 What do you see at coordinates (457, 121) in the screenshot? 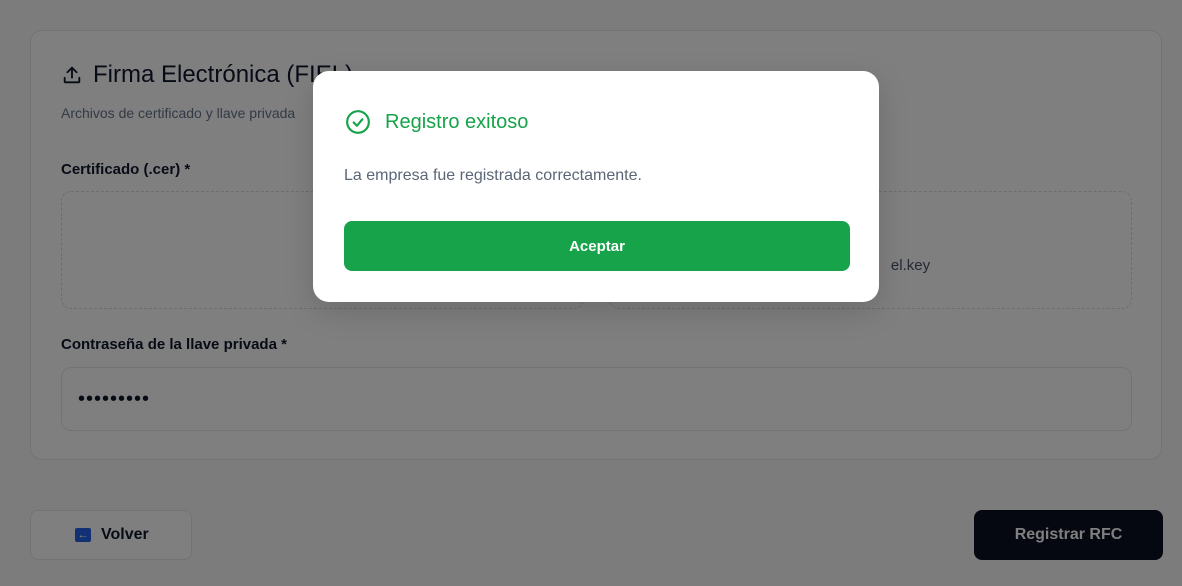
I see `modal-title-text: Registro exitoso` at bounding box center [457, 121].